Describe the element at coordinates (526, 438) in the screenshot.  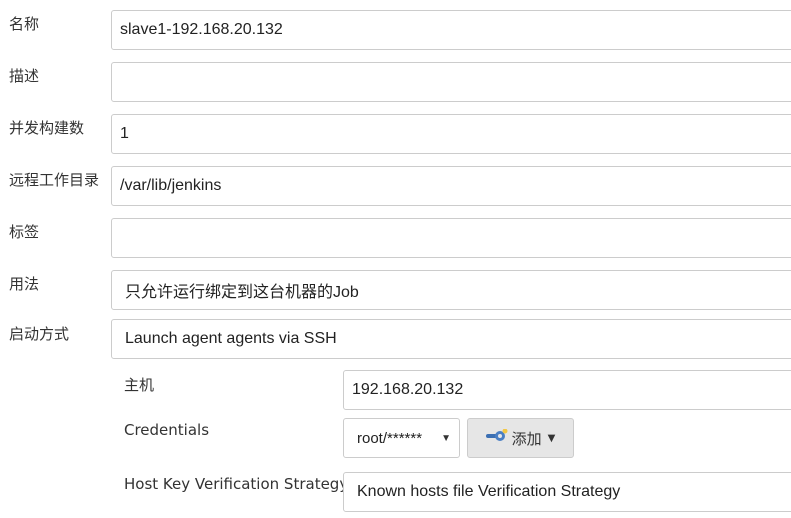
I see `add-credentials-label: 添加` at that location.